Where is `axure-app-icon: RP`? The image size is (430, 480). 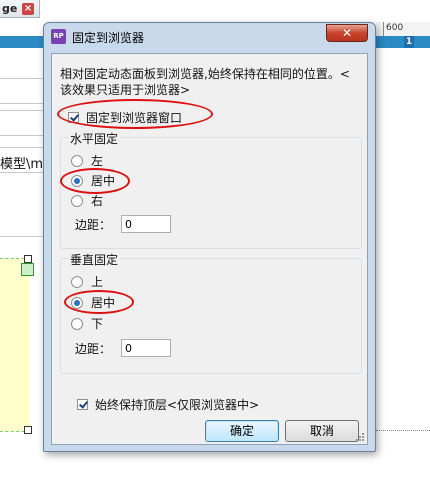
axure-app-icon: RP is located at coordinates (58, 36).